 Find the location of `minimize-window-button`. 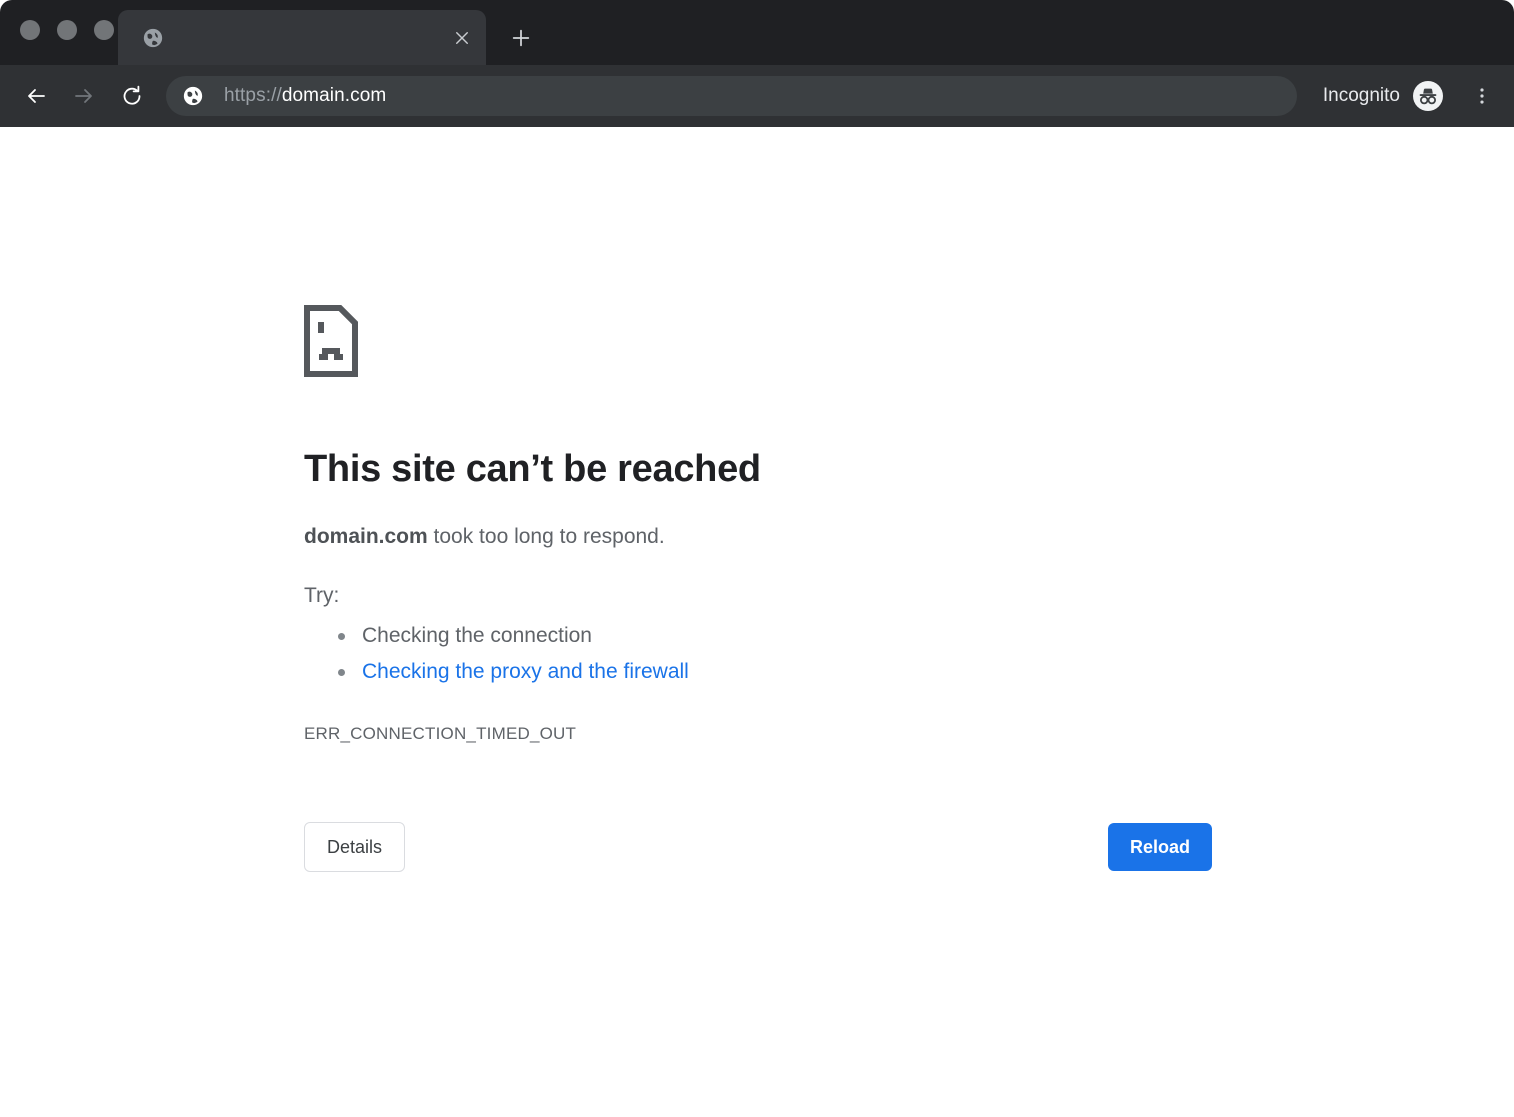

minimize-window-button is located at coordinates (67, 30).